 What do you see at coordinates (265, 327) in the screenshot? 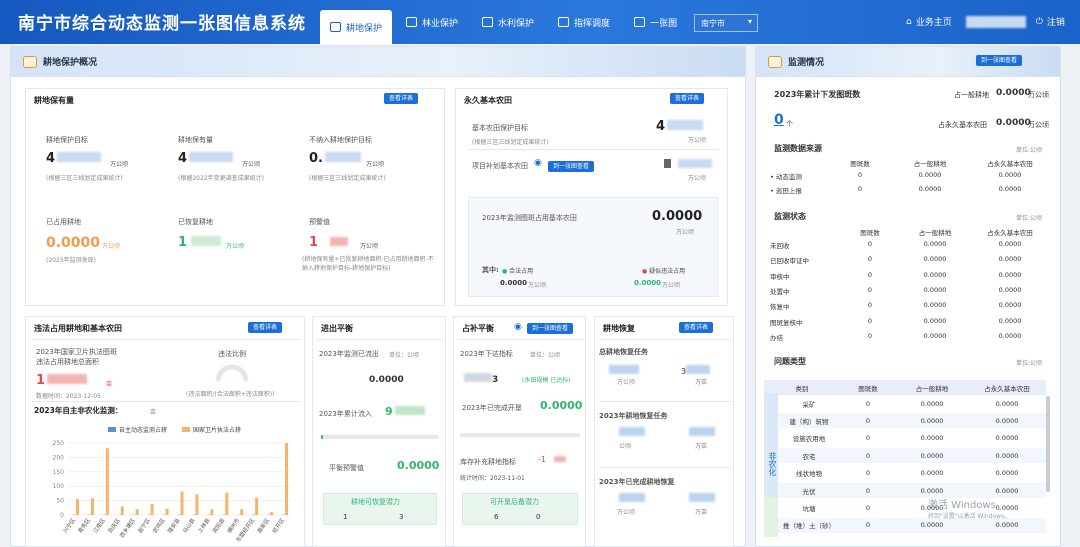
I see `illegal-detail-button: 查看详表` at bounding box center [265, 327].